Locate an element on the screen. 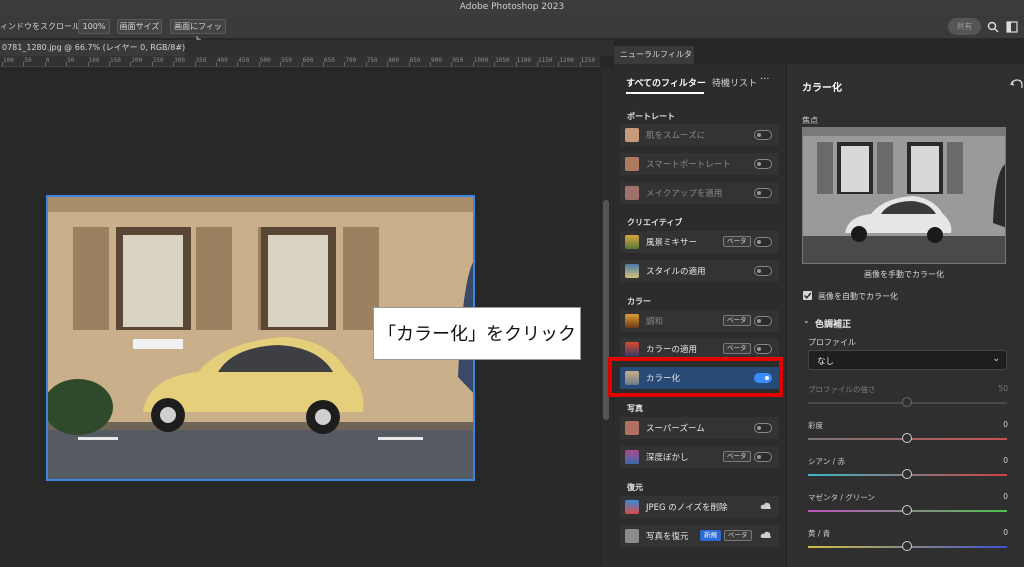  filter-label: スマートポートレート is located at coordinates (688, 165).